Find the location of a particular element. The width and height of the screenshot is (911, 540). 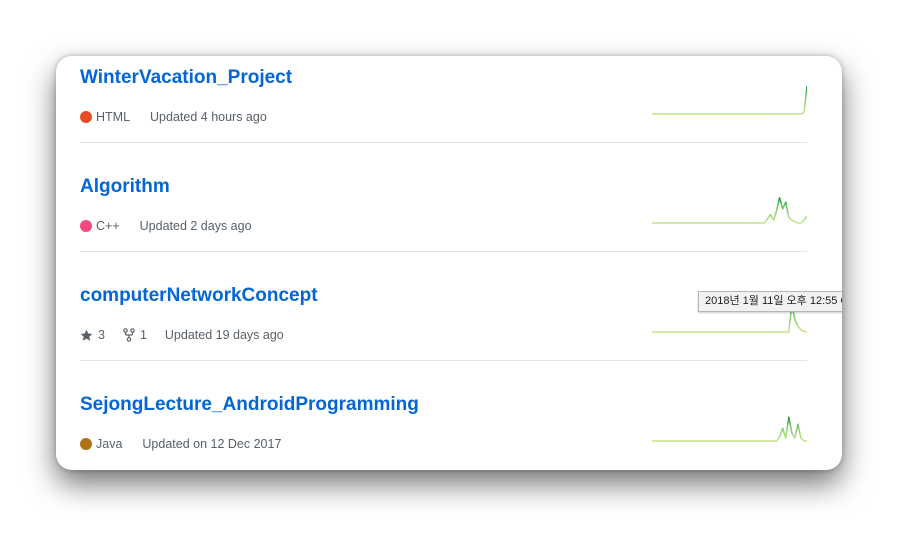

repo-meta: Java Updated on 12 Dec 2017 is located at coordinates (180, 444).